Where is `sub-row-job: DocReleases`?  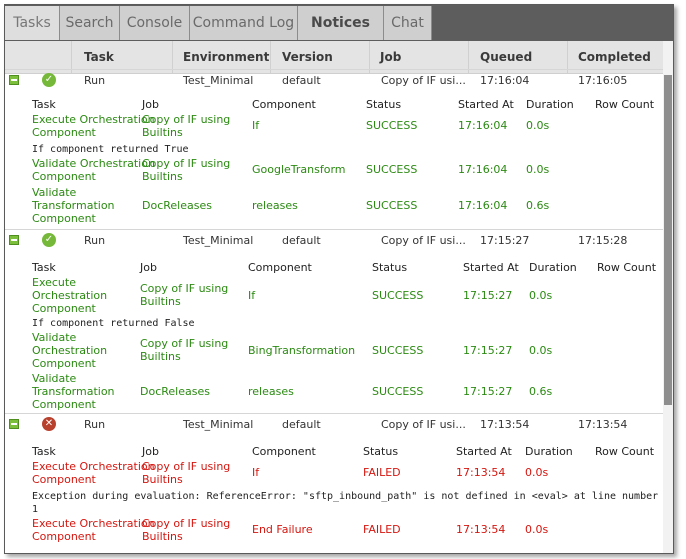
sub-row-job: DocReleases is located at coordinates (175, 391).